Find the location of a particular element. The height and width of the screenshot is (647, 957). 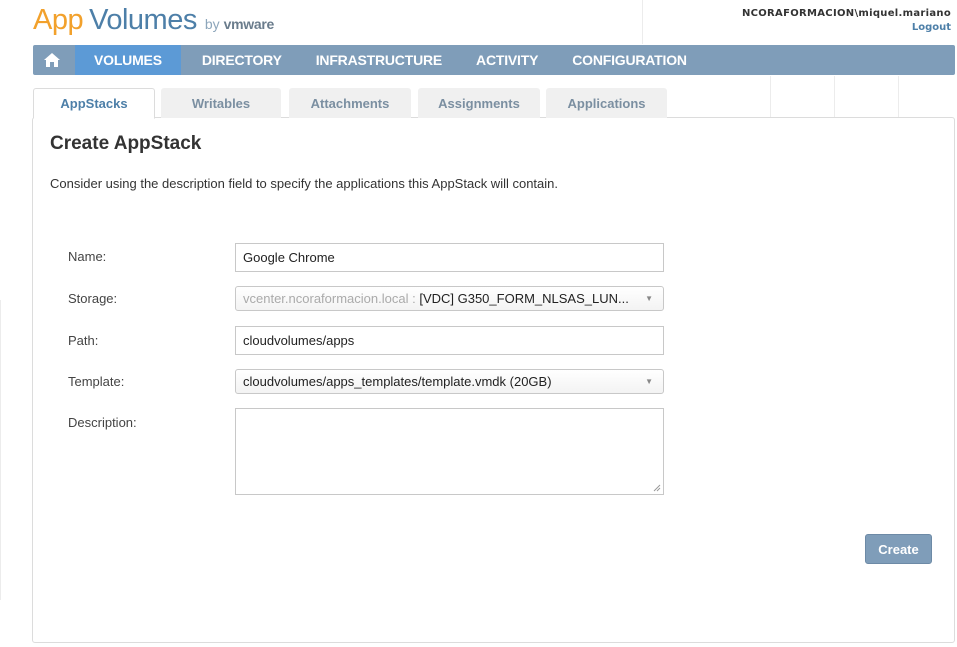

resize-handle-icon is located at coordinates (657, 488).